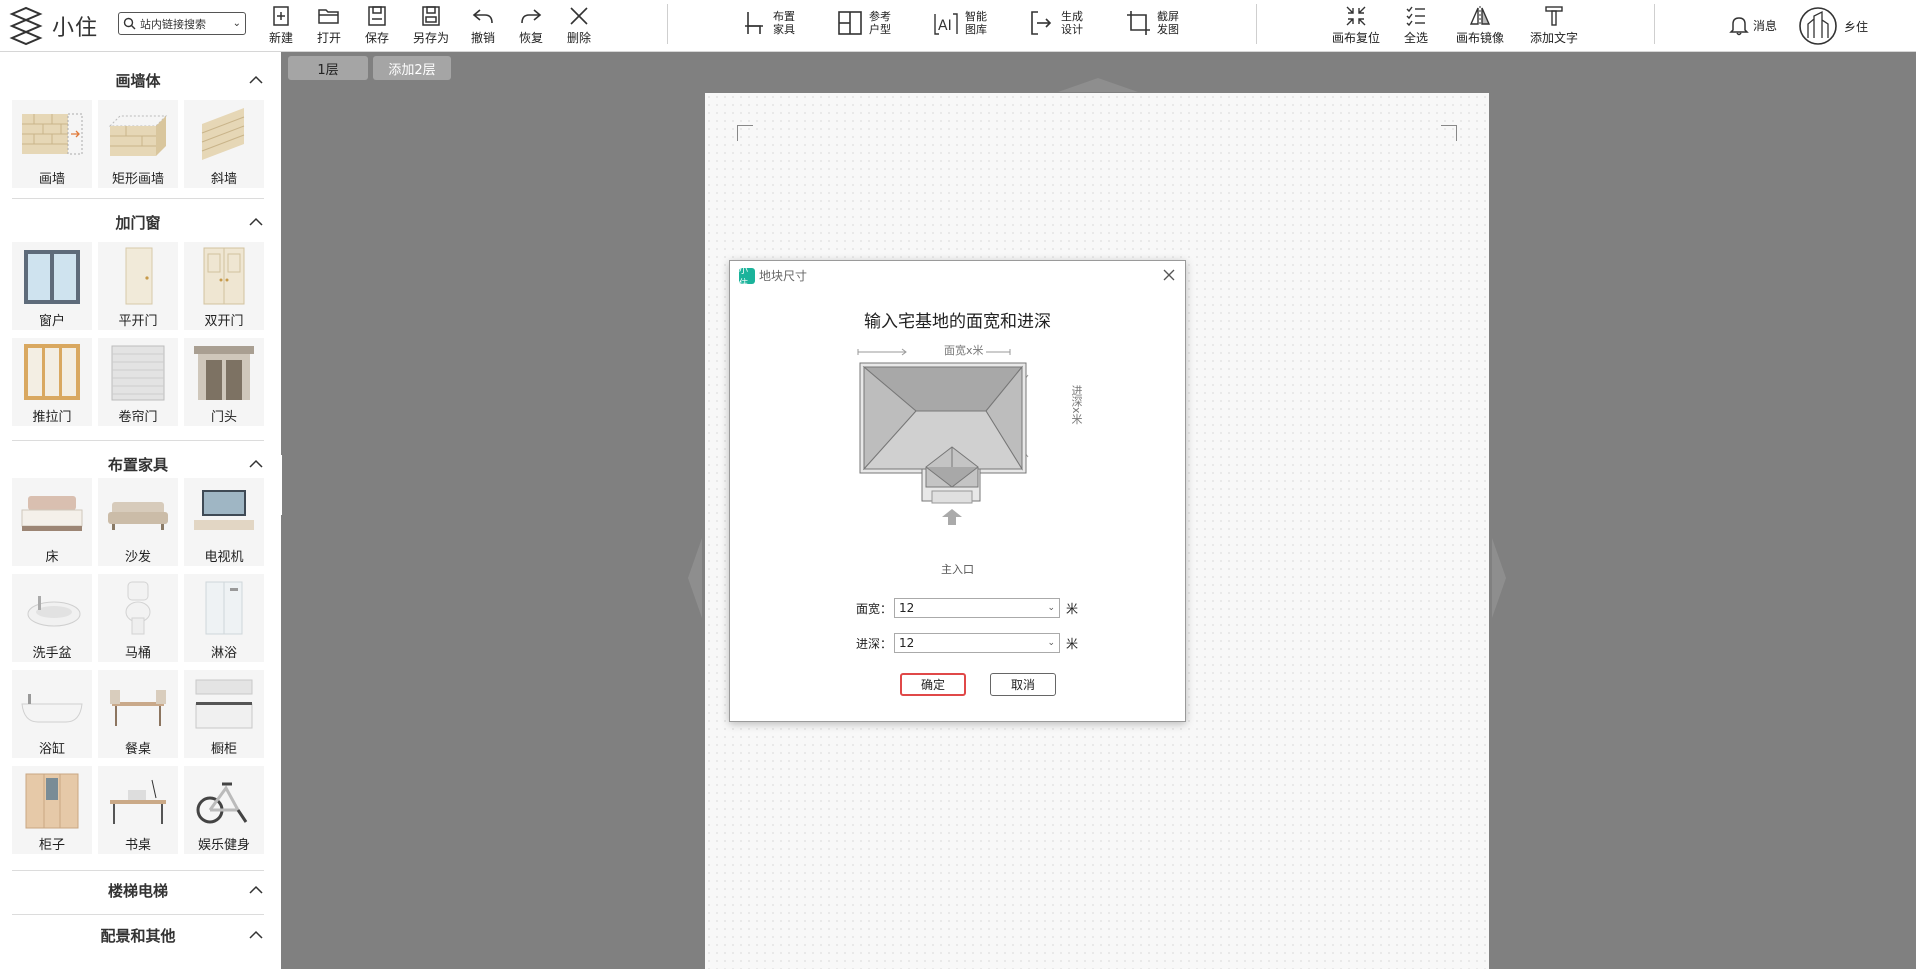  I want to click on screenshot-button: 截屏 发图, so click(1151, 23).